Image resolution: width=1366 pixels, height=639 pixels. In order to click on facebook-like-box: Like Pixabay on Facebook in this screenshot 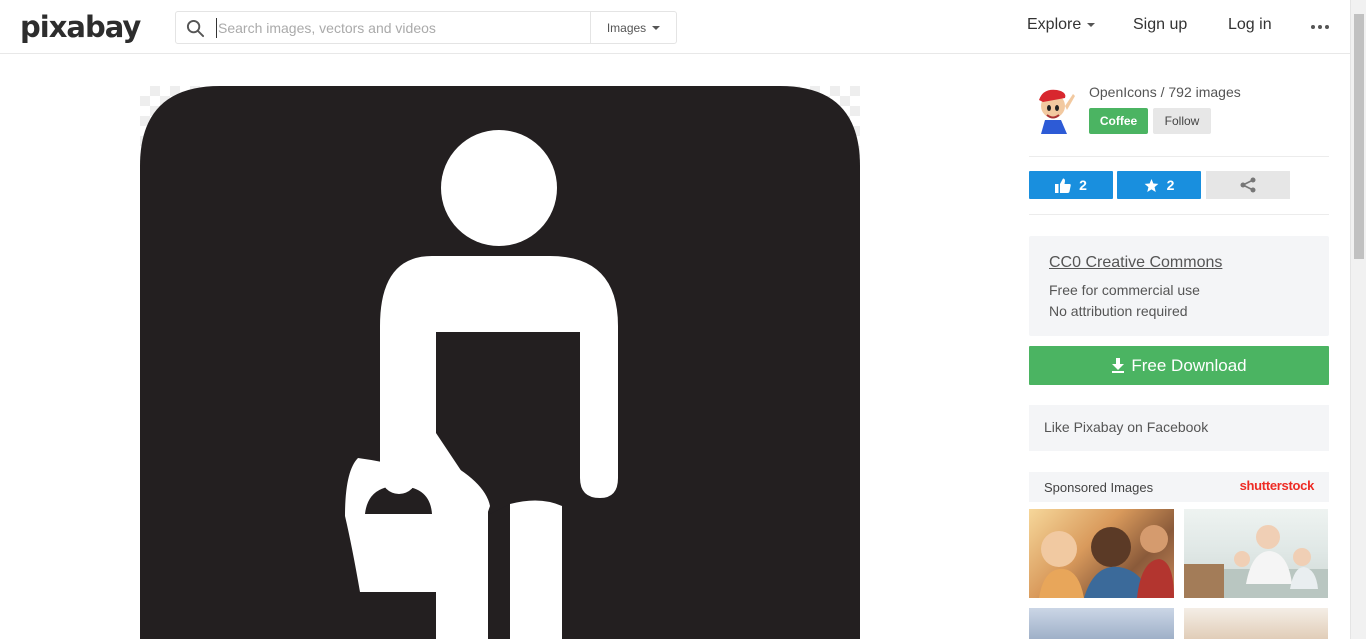, I will do `click(1179, 428)`.